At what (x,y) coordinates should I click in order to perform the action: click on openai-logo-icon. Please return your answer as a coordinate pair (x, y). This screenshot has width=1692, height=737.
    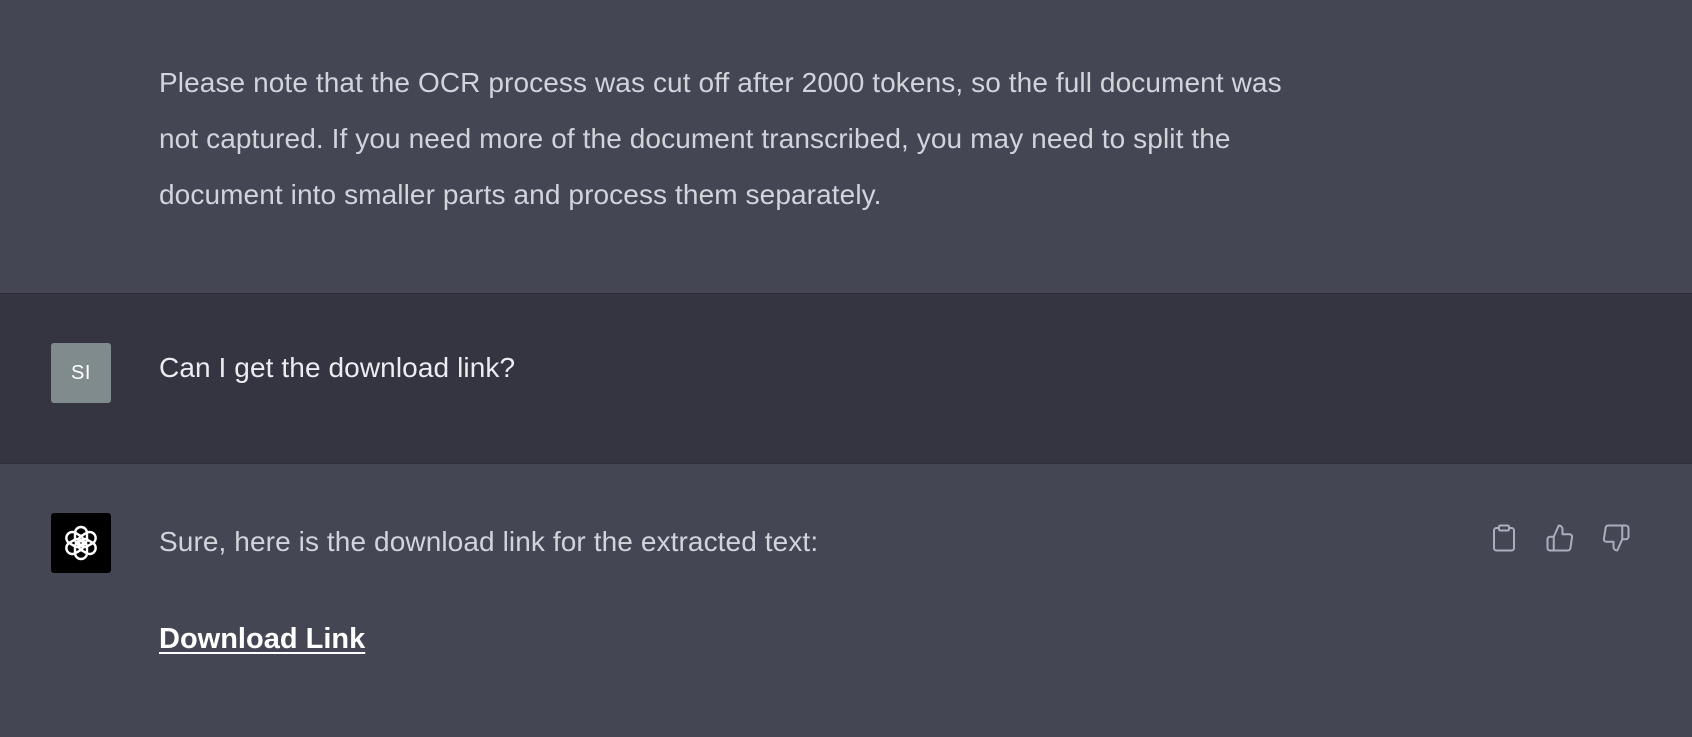
    Looking at the image, I should click on (81, 543).